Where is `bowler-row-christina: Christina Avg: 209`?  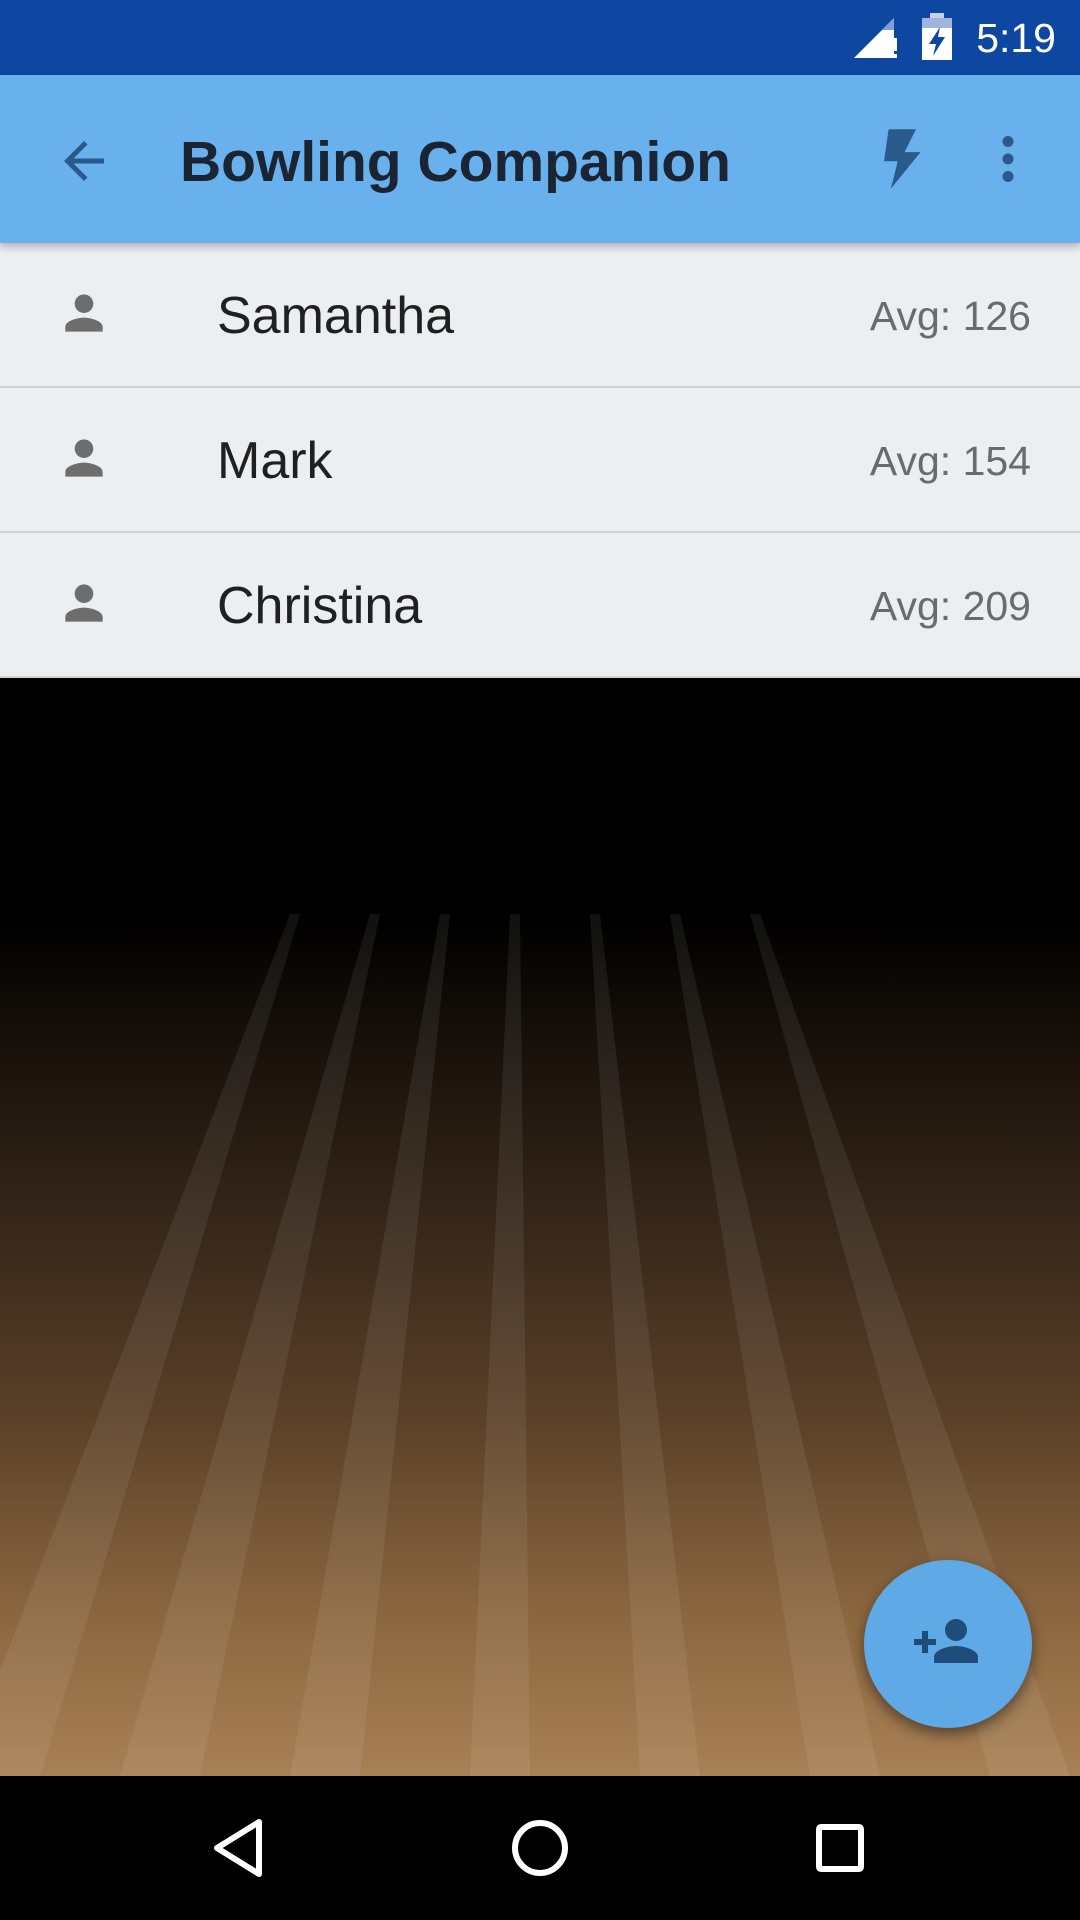 bowler-row-christina: Christina Avg: 209 is located at coordinates (540, 605).